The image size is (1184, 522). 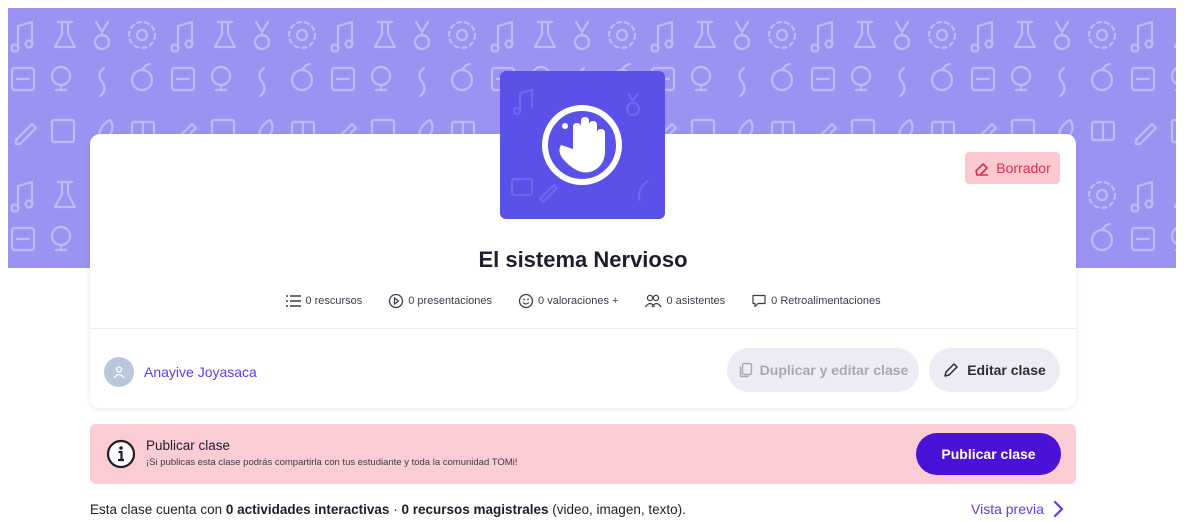 What do you see at coordinates (293, 301) in the screenshot?
I see `list-icon` at bounding box center [293, 301].